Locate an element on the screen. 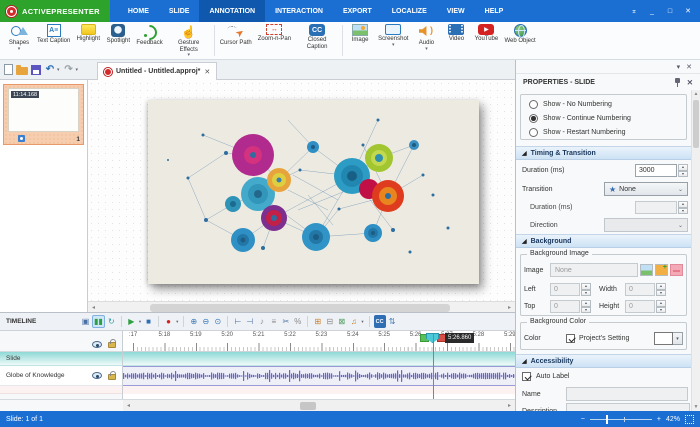 Image resolution: width=700 pixels, height=427 pixels. record-narration-button: ● is located at coordinates (168, 321).